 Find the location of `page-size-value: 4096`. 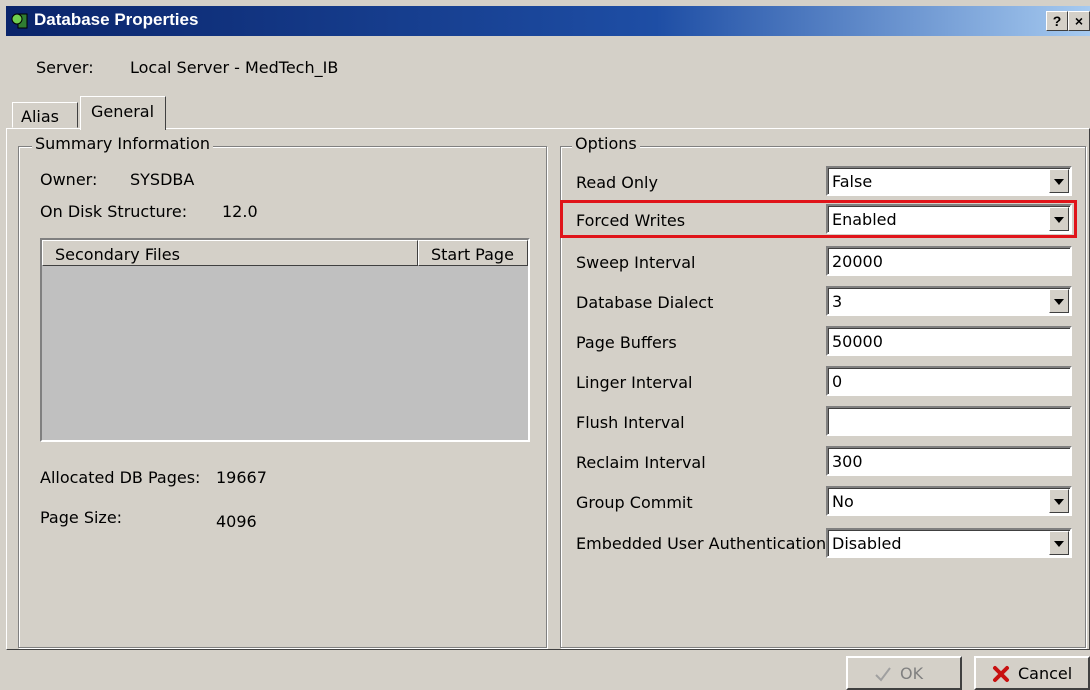

page-size-value: 4096 is located at coordinates (236, 521).